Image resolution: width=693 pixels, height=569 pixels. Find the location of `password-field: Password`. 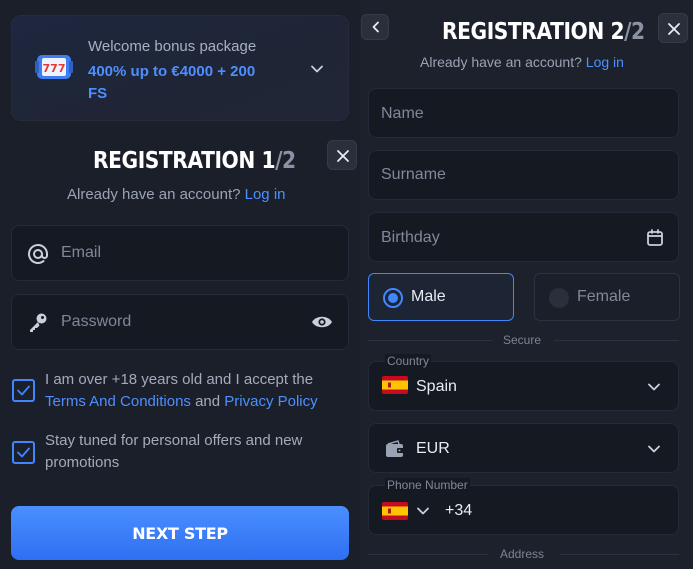

password-field: Password is located at coordinates (180, 322).